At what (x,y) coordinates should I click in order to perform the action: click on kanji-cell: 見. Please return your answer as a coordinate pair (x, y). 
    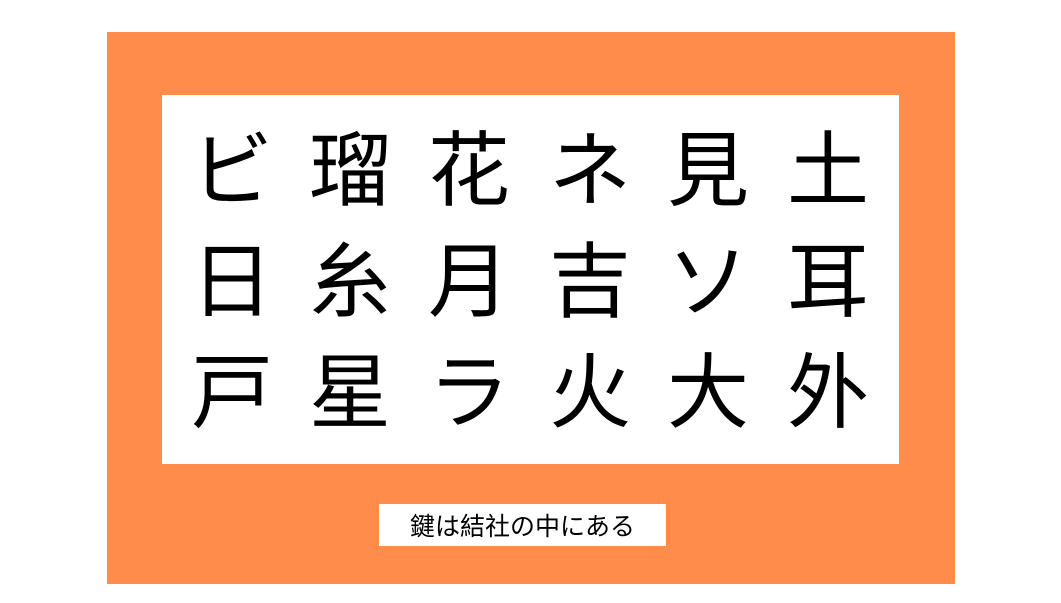
    Looking at the image, I should click on (707, 171).